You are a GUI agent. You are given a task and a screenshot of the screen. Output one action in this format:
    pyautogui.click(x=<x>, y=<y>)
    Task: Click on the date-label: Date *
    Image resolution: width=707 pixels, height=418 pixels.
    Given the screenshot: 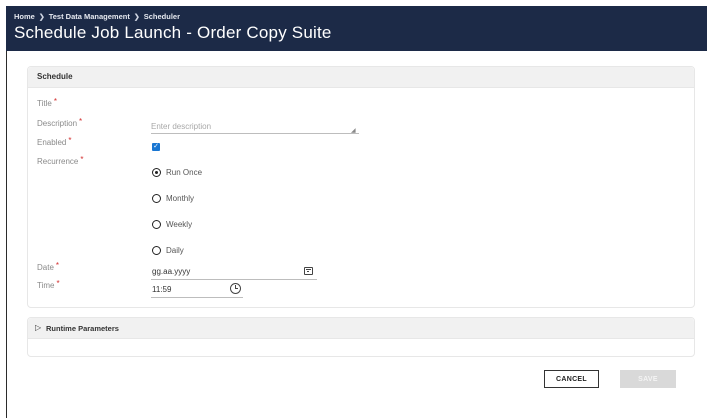 What is the action you would take?
    pyautogui.click(x=48, y=266)
    